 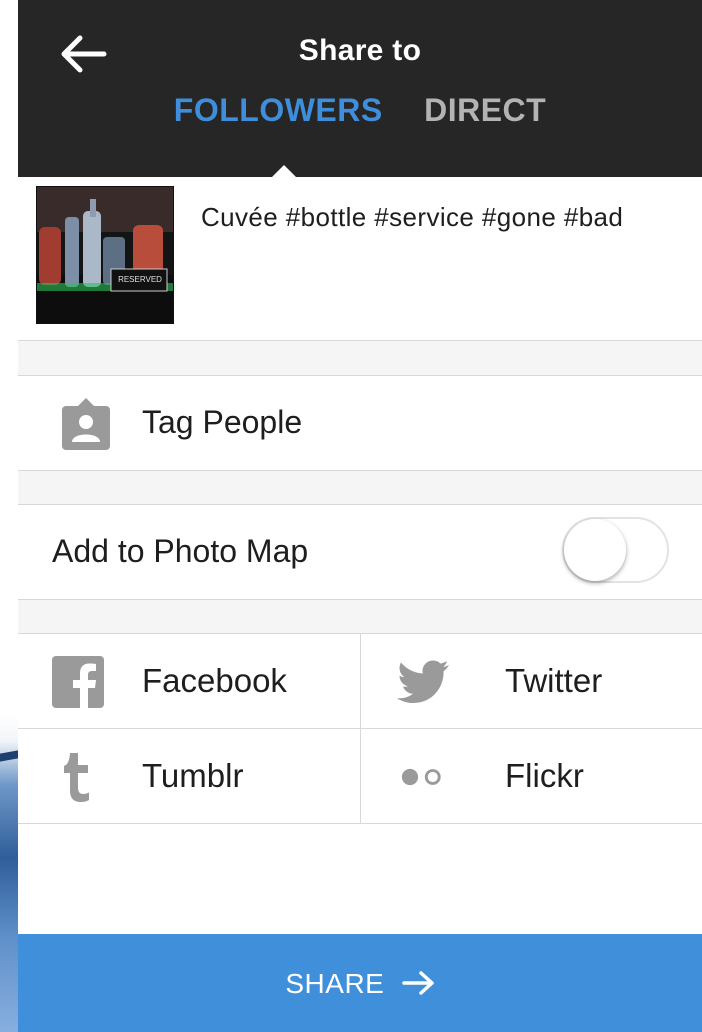 What do you see at coordinates (595, 550) in the screenshot?
I see `toggle-knob` at bounding box center [595, 550].